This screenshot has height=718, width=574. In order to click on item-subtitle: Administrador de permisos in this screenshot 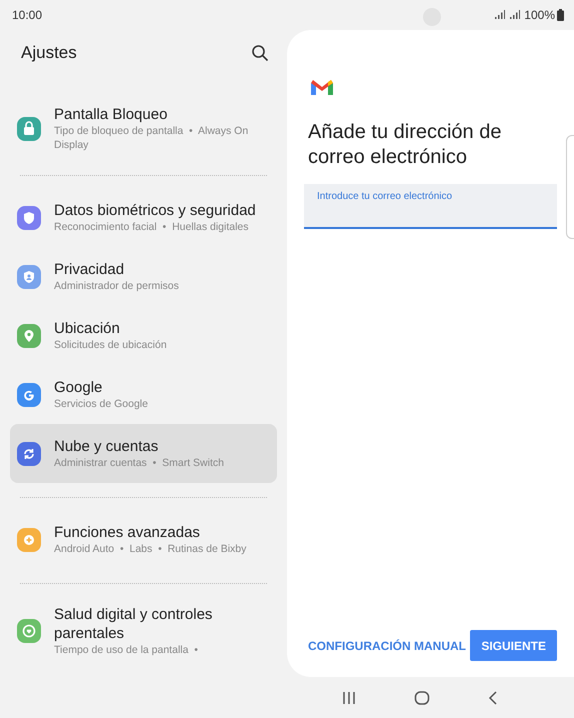, I will do `click(116, 286)`.